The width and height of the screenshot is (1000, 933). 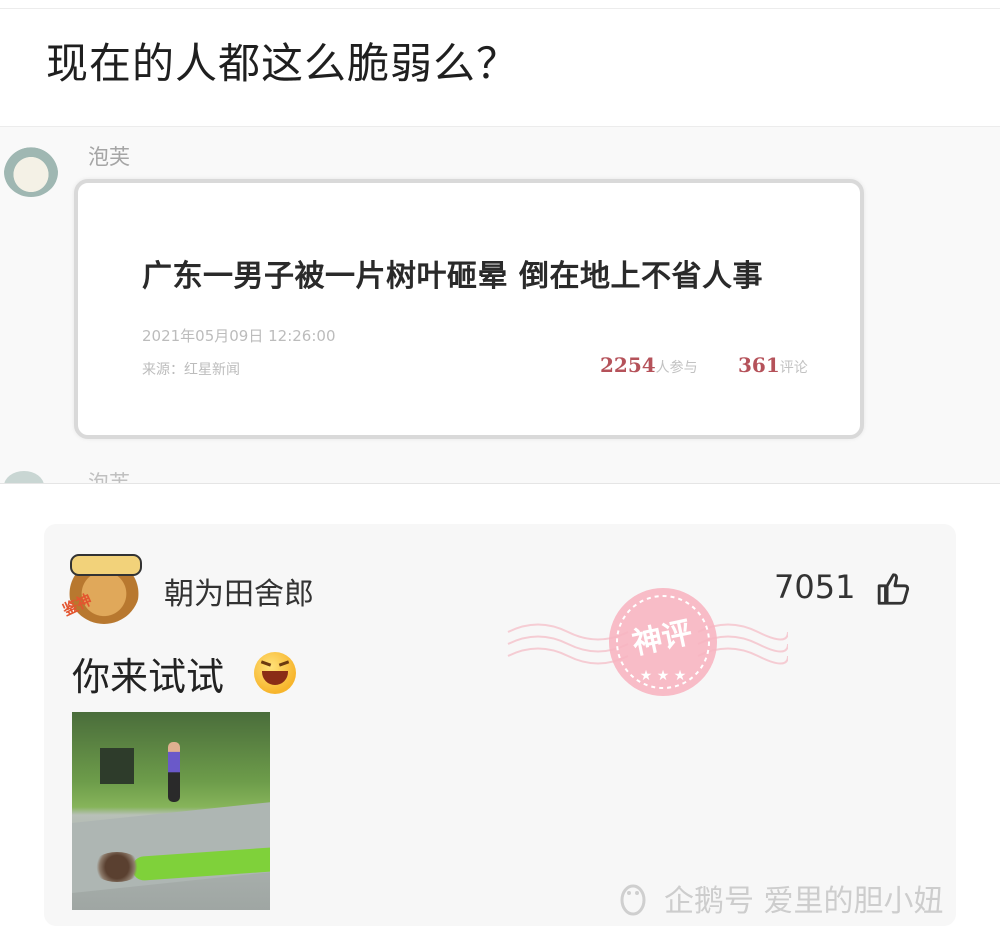 What do you see at coordinates (171, 847) in the screenshot?
I see `road-shape` at bounding box center [171, 847].